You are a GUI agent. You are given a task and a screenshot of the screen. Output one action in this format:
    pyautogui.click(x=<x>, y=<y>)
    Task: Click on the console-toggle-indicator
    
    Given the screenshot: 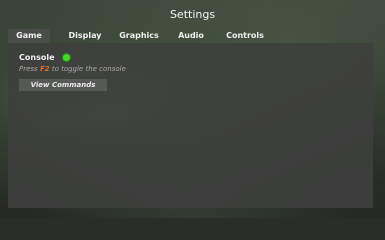 What is the action you would take?
    pyautogui.click(x=66, y=57)
    